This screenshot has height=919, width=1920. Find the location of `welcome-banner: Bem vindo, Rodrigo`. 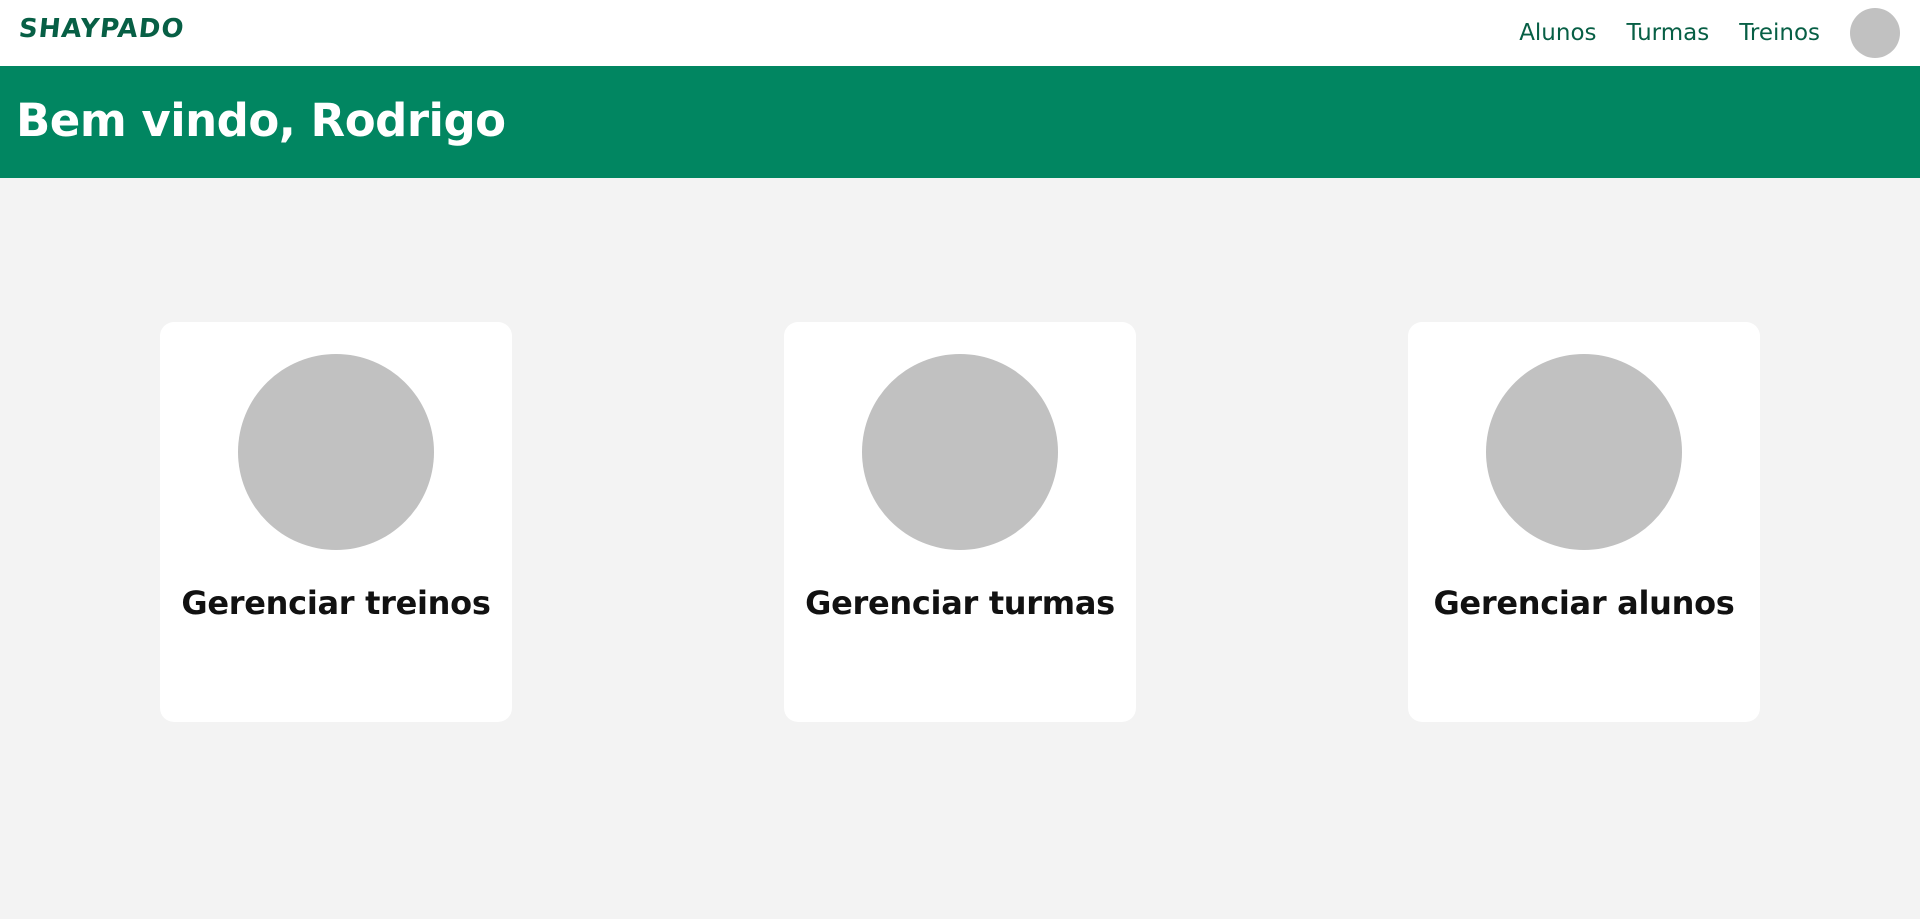

welcome-banner: Bem vindo, Rodrigo is located at coordinates (960, 122).